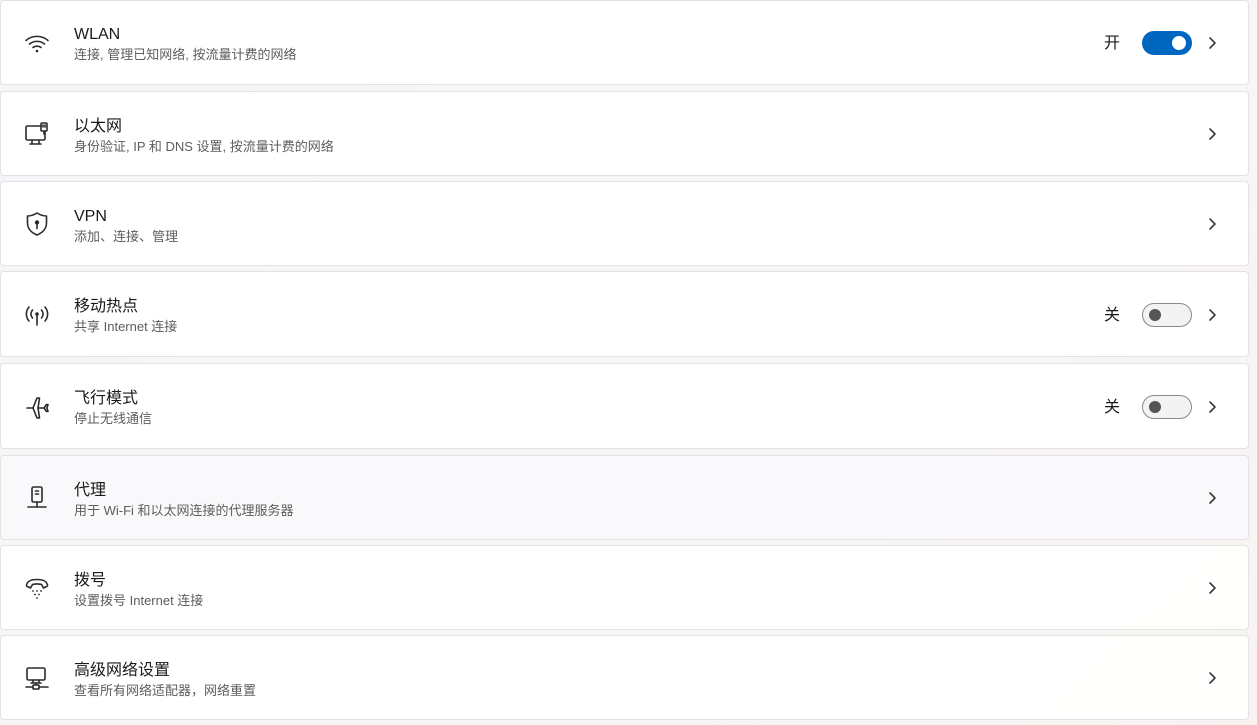  Describe the element at coordinates (37, 498) in the screenshot. I see `proxy-icon` at that location.